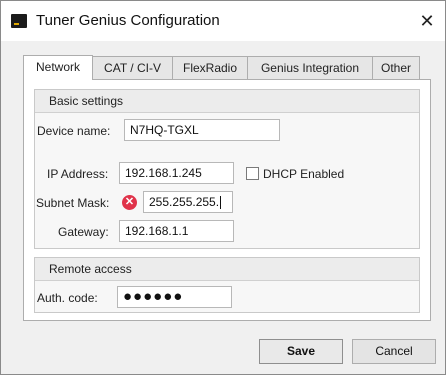  Describe the element at coordinates (74, 131) in the screenshot. I see `device-name-label: Device name:` at that location.